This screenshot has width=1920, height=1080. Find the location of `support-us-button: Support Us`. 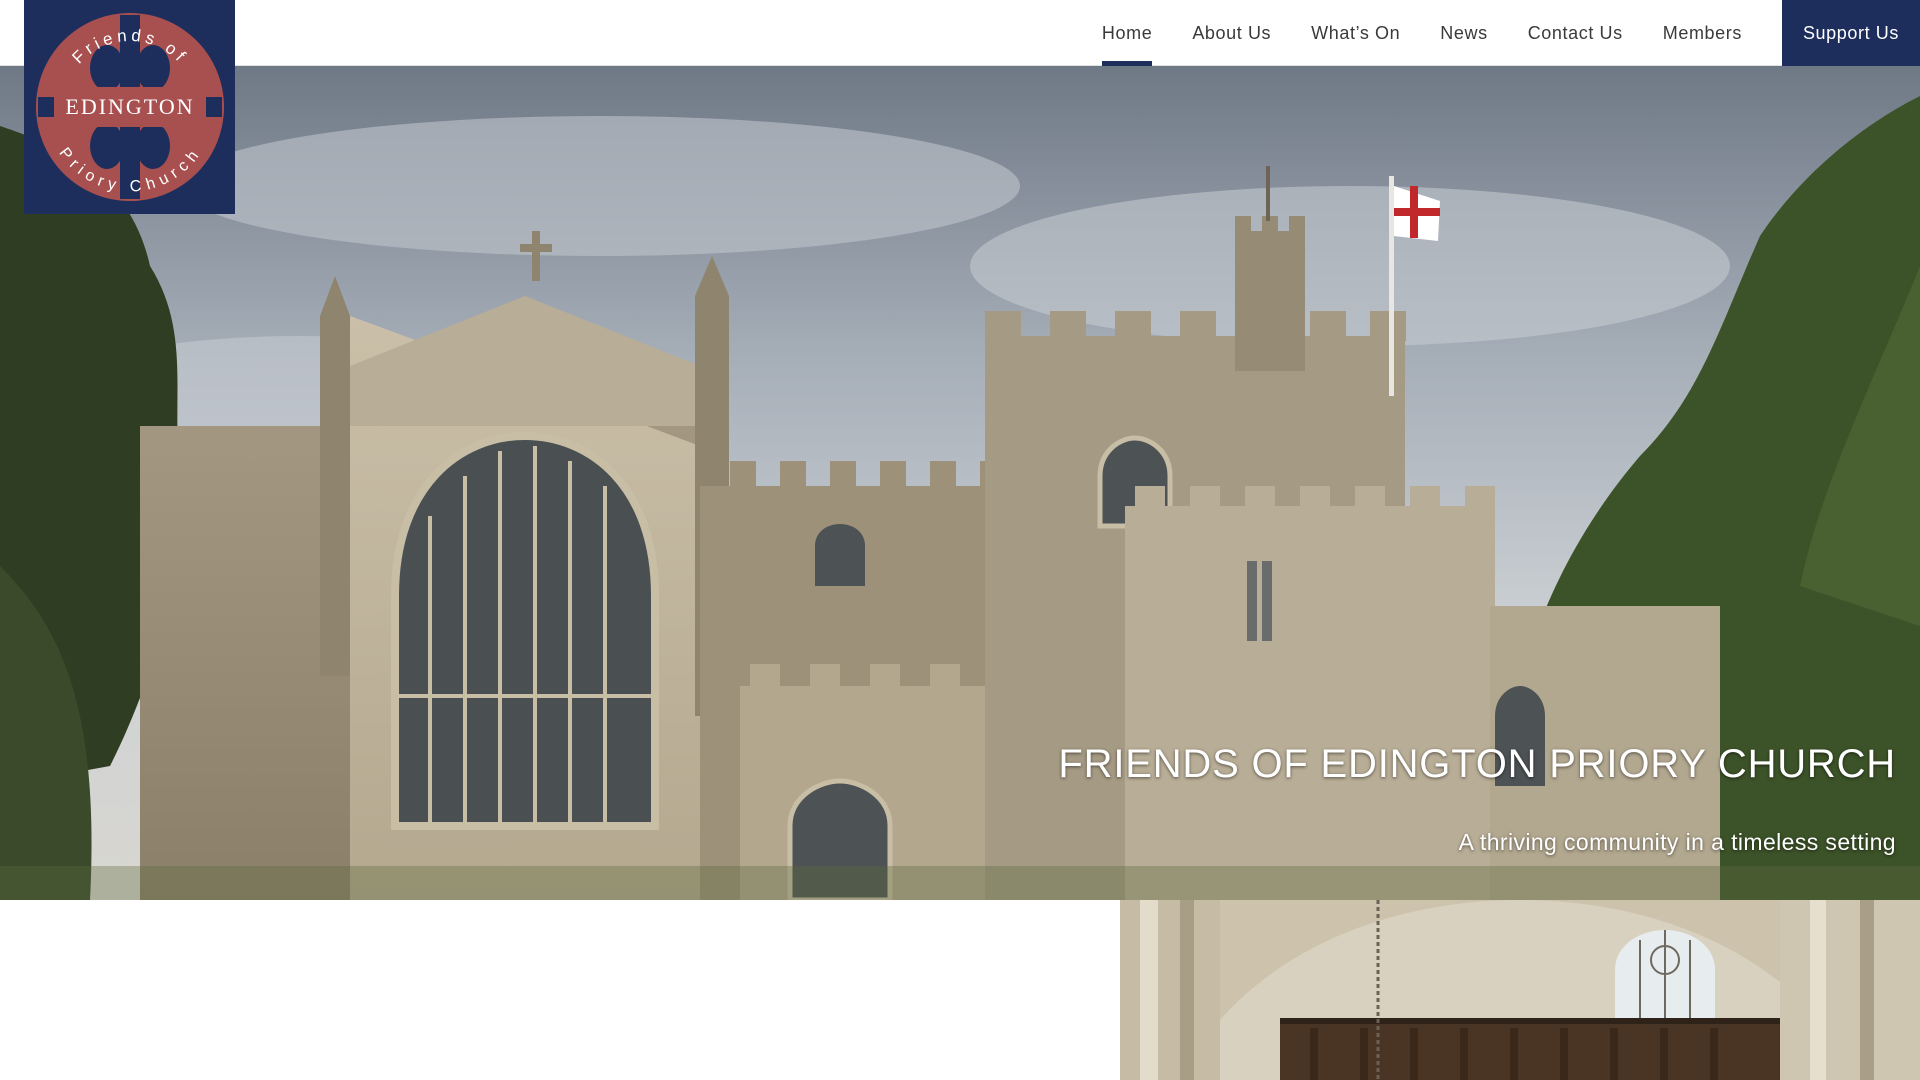

support-us-button: Support Us is located at coordinates (1850, 33).